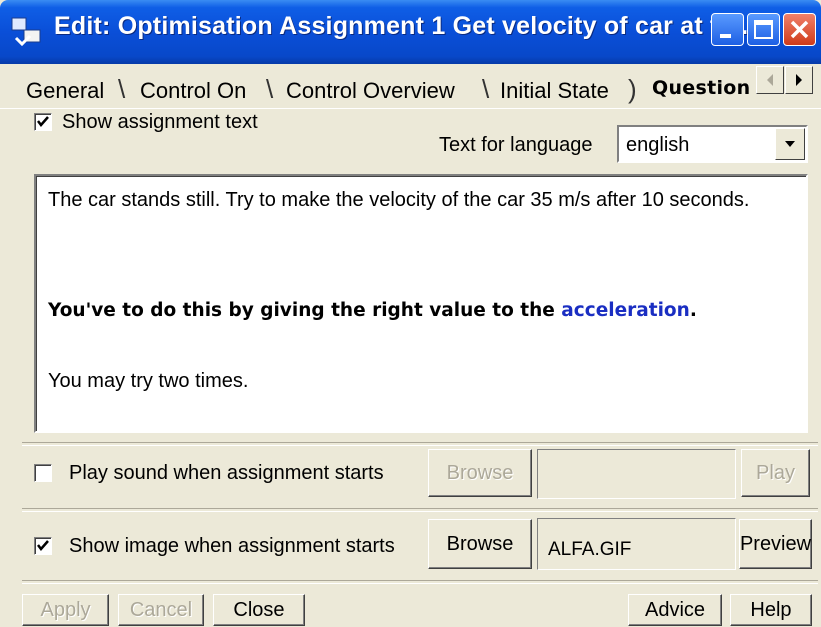 The height and width of the screenshot is (627, 821). I want to click on sound-file-field, so click(636, 474).